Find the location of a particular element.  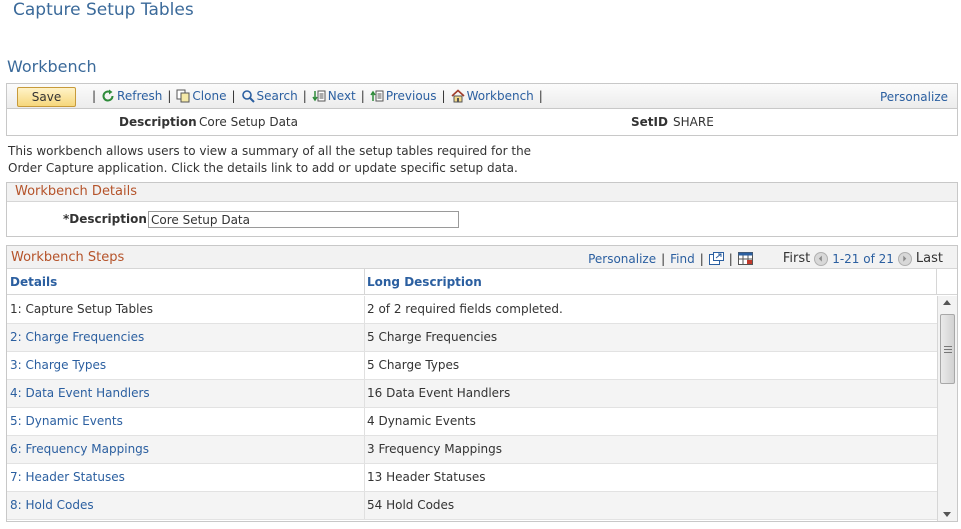

step-long-description: 5 Charge Types is located at coordinates (413, 365).